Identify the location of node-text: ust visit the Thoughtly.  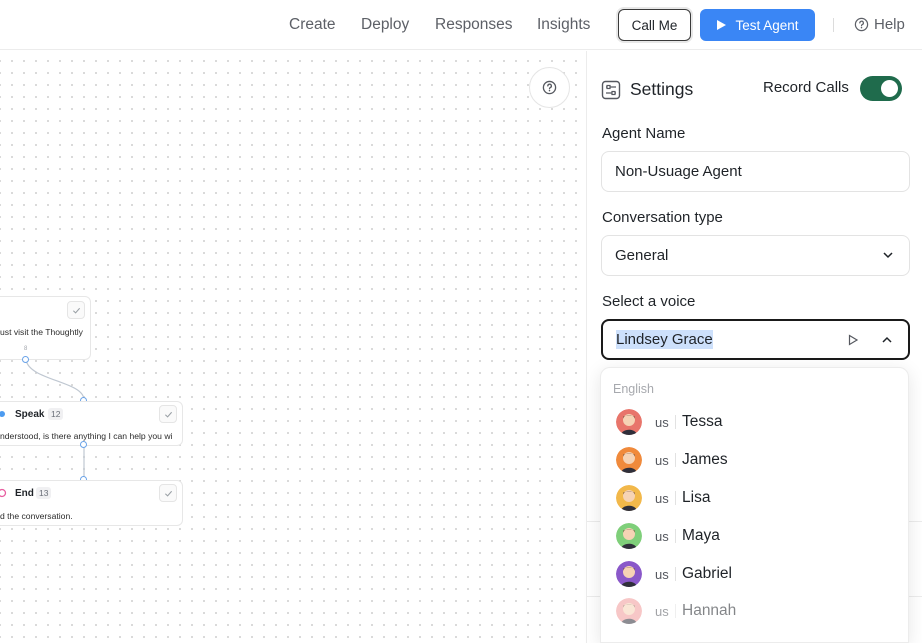
(41, 332).